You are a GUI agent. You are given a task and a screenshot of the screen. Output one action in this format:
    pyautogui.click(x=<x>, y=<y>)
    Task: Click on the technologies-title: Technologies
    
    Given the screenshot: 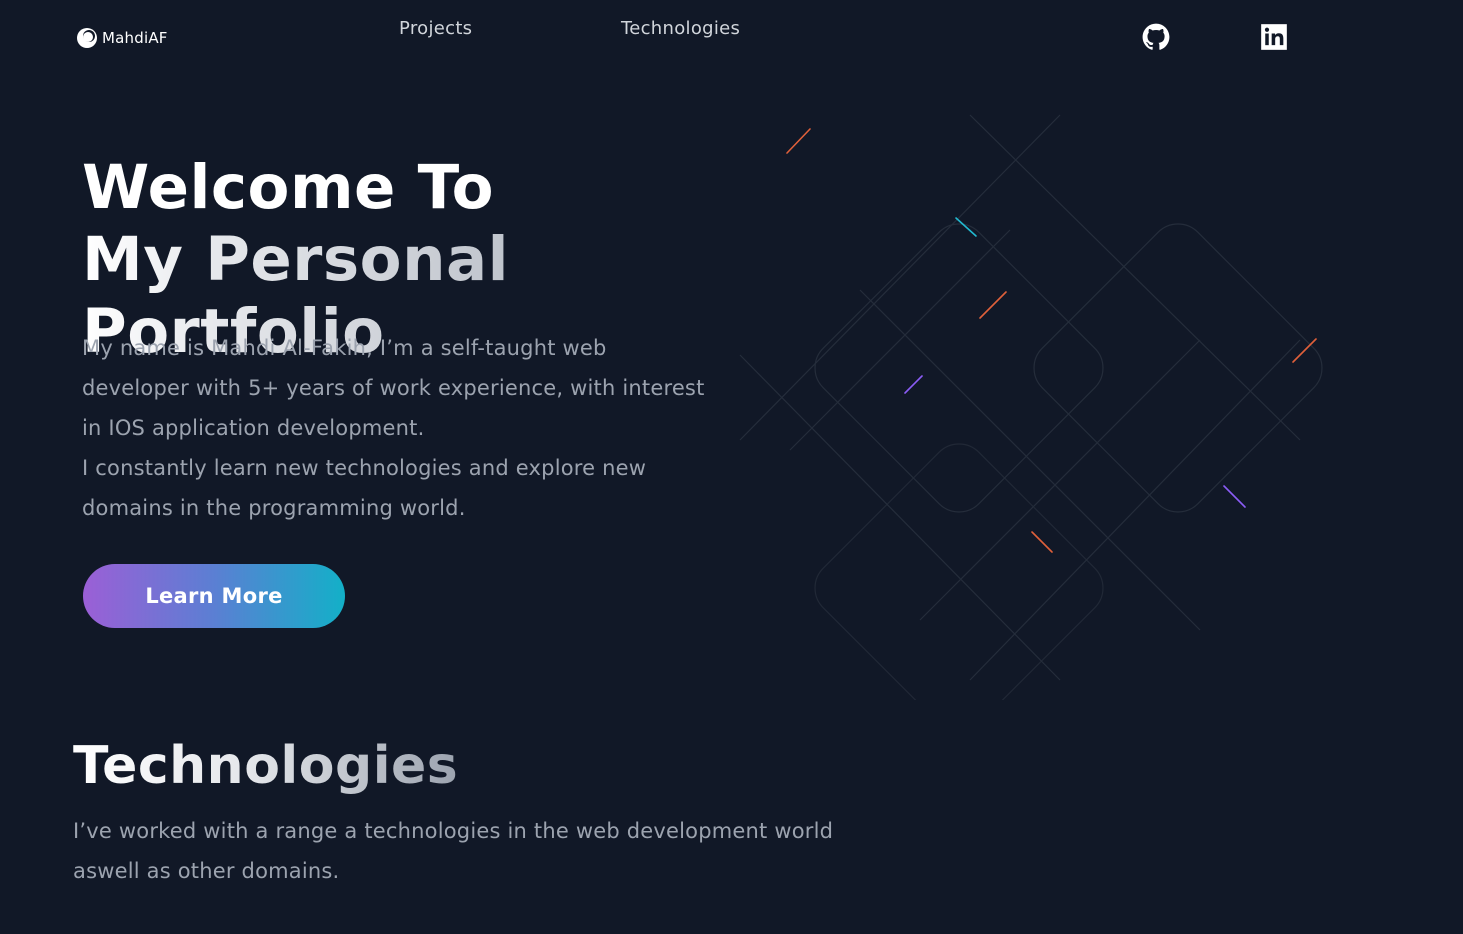 What is the action you would take?
    pyautogui.click(x=265, y=766)
    